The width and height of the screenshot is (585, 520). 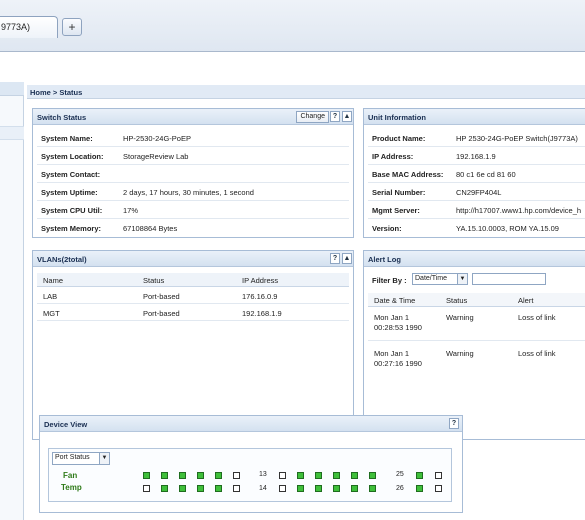 I want to click on system-memory-value: 67108864 Bytes, so click(x=150, y=228).